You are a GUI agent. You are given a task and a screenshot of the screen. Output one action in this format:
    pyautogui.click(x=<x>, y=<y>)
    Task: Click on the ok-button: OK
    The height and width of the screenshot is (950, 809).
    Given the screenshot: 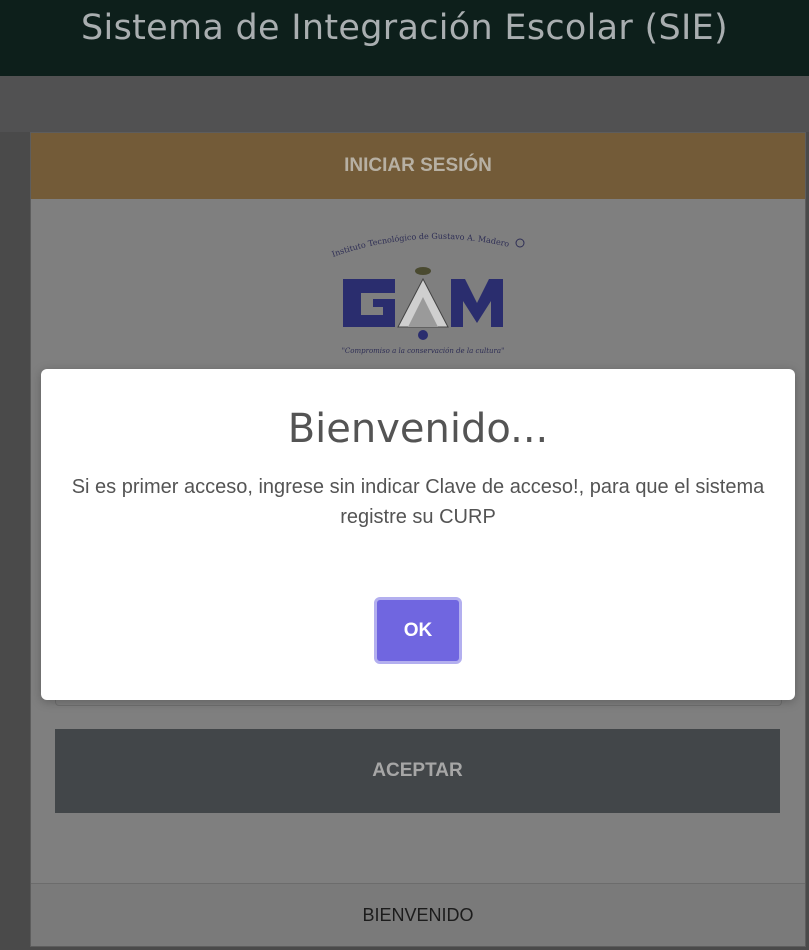 What is the action you would take?
    pyautogui.click(x=418, y=630)
    